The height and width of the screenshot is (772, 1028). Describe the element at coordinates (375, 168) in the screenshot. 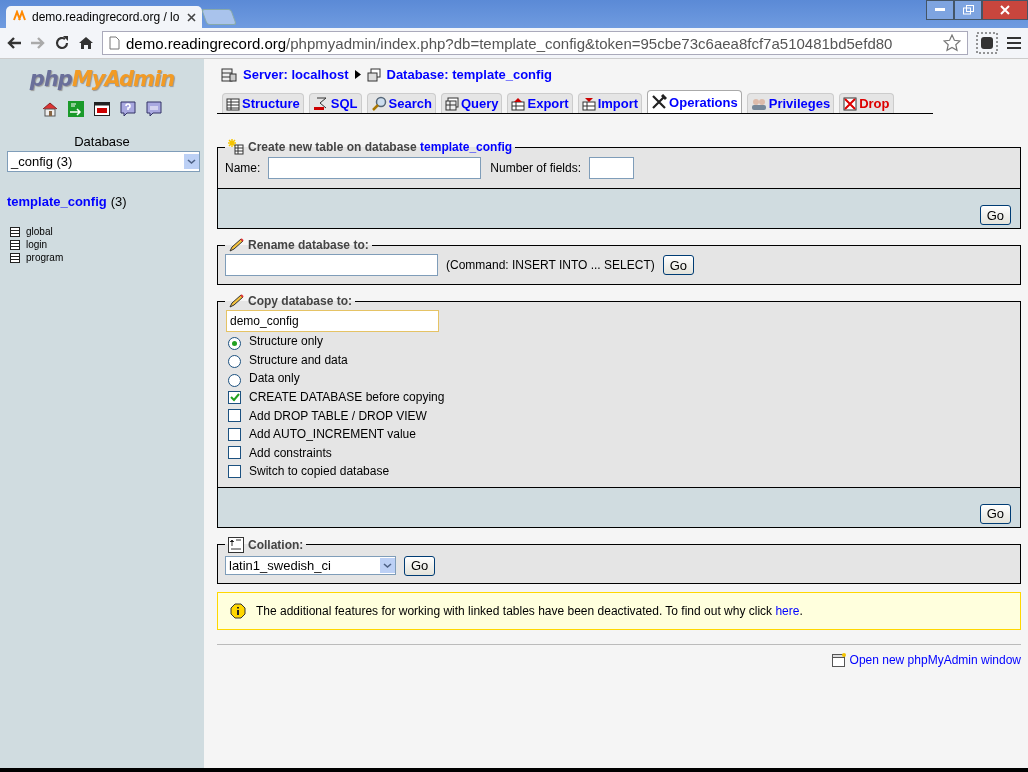

I see `table-name-field` at that location.